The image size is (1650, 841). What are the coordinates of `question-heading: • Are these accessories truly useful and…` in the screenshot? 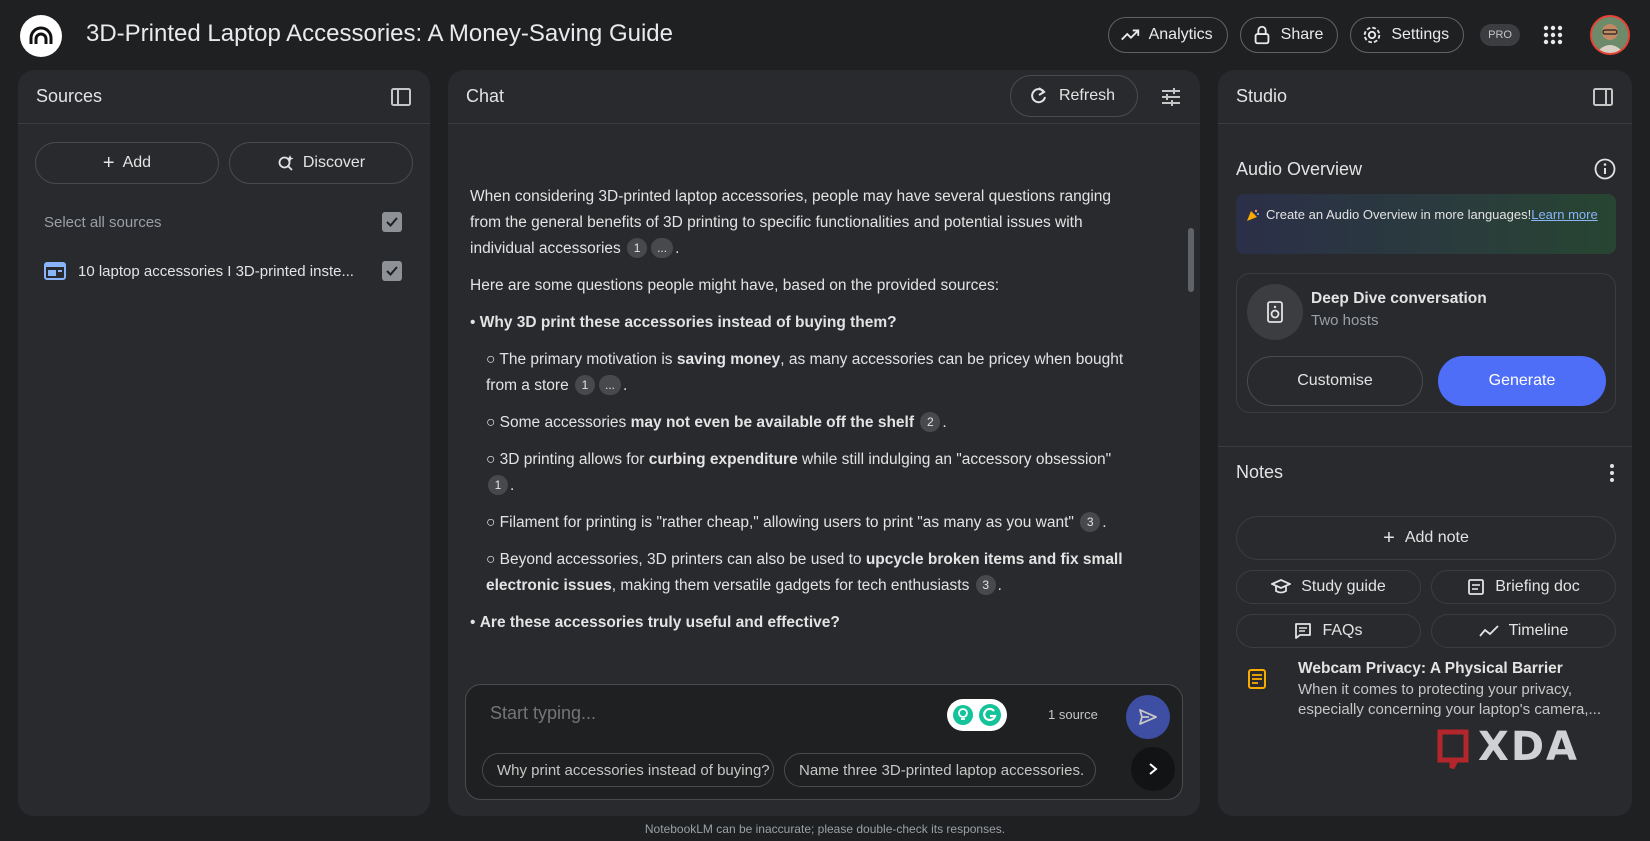 It's located at (800, 623).